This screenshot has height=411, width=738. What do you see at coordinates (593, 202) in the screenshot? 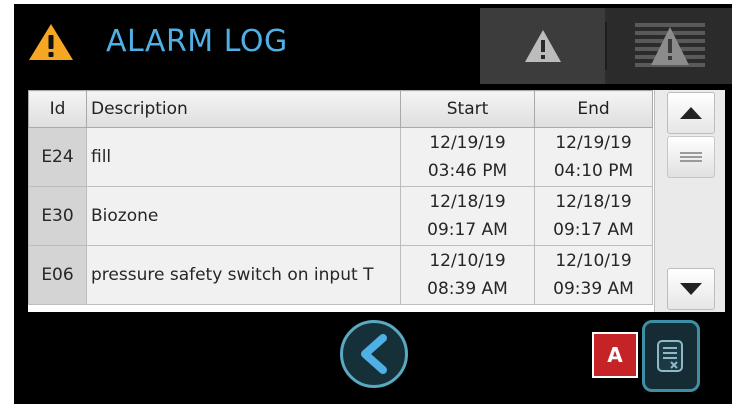
I see `end-date: 12/18/19` at bounding box center [593, 202].